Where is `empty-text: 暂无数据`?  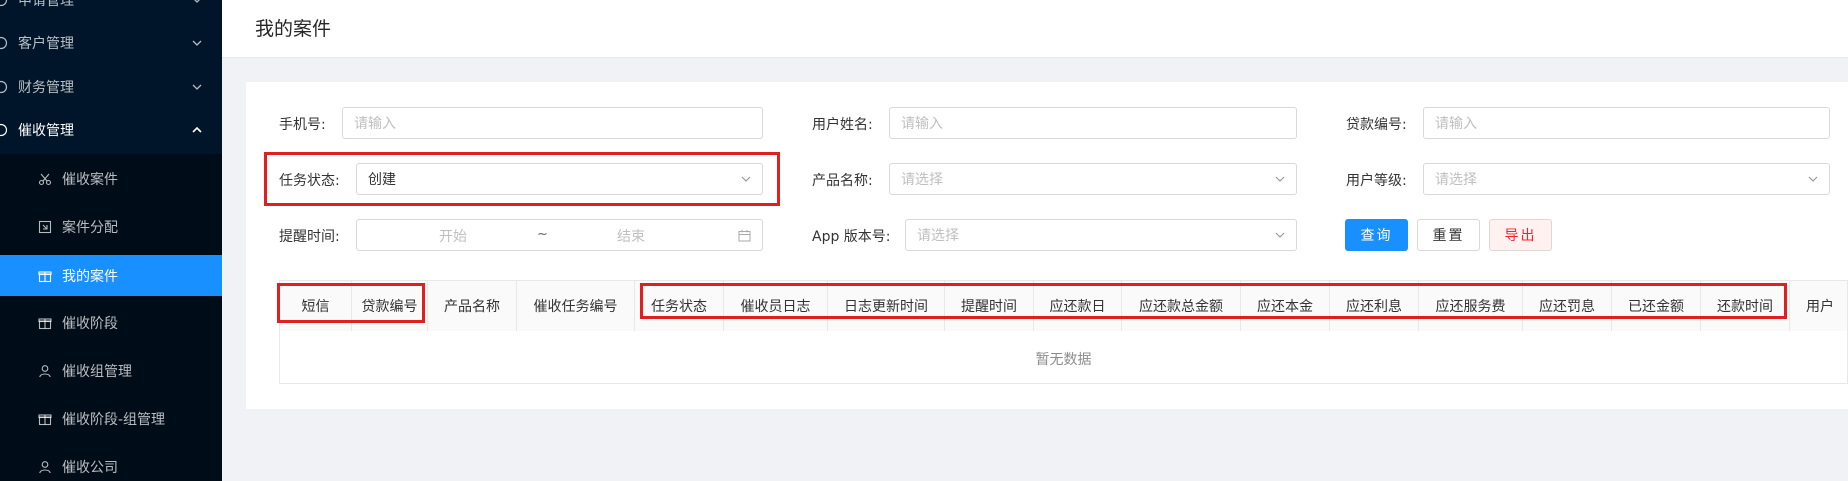 empty-text: 暂无数据 is located at coordinates (1063, 360).